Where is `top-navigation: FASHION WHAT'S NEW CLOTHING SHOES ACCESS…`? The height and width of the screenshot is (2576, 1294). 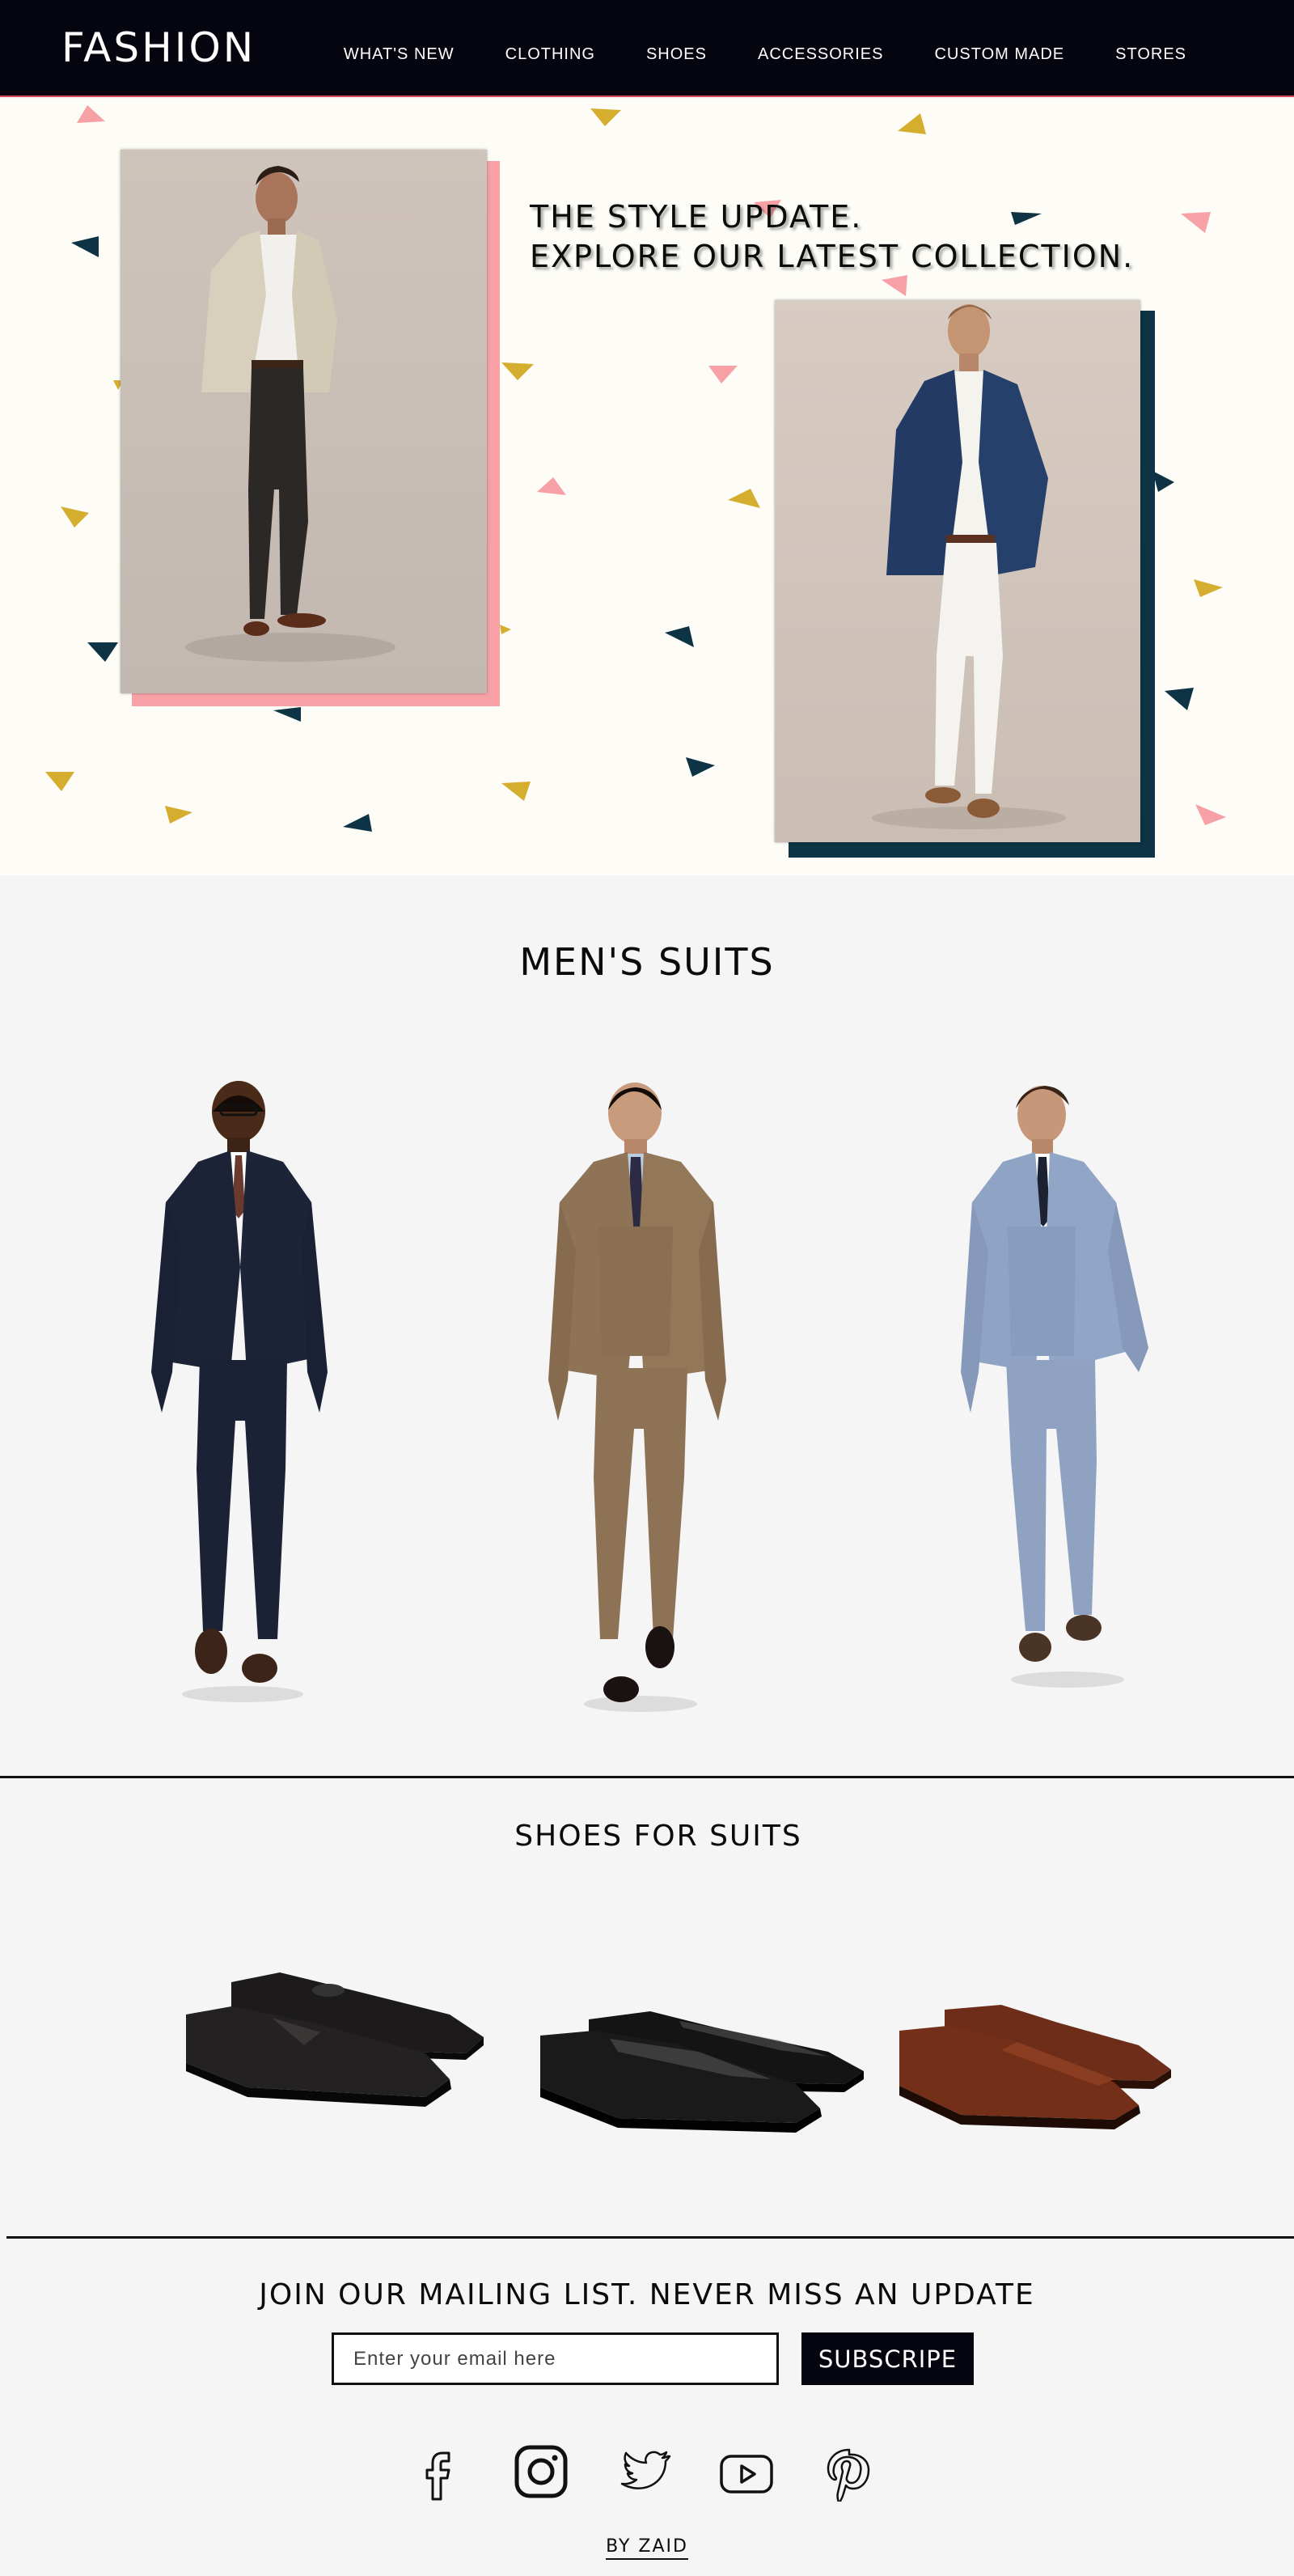 top-navigation: FASHION WHAT'S NEW CLOTHING SHOES ACCESS… is located at coordinates (647, 48).